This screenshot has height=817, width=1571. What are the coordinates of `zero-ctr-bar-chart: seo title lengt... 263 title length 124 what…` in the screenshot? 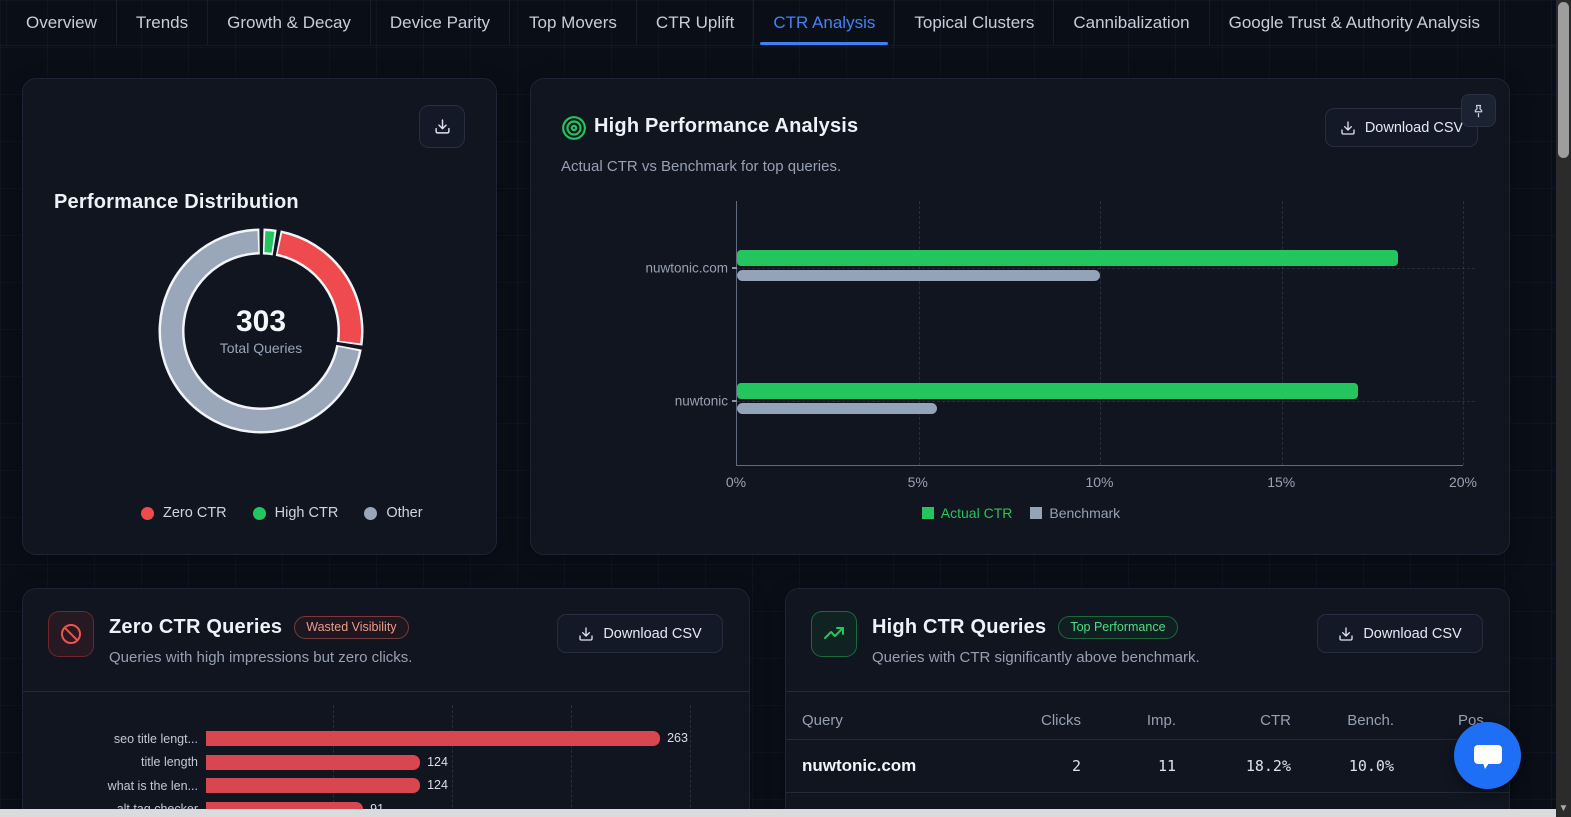 It's located at (386, 754).